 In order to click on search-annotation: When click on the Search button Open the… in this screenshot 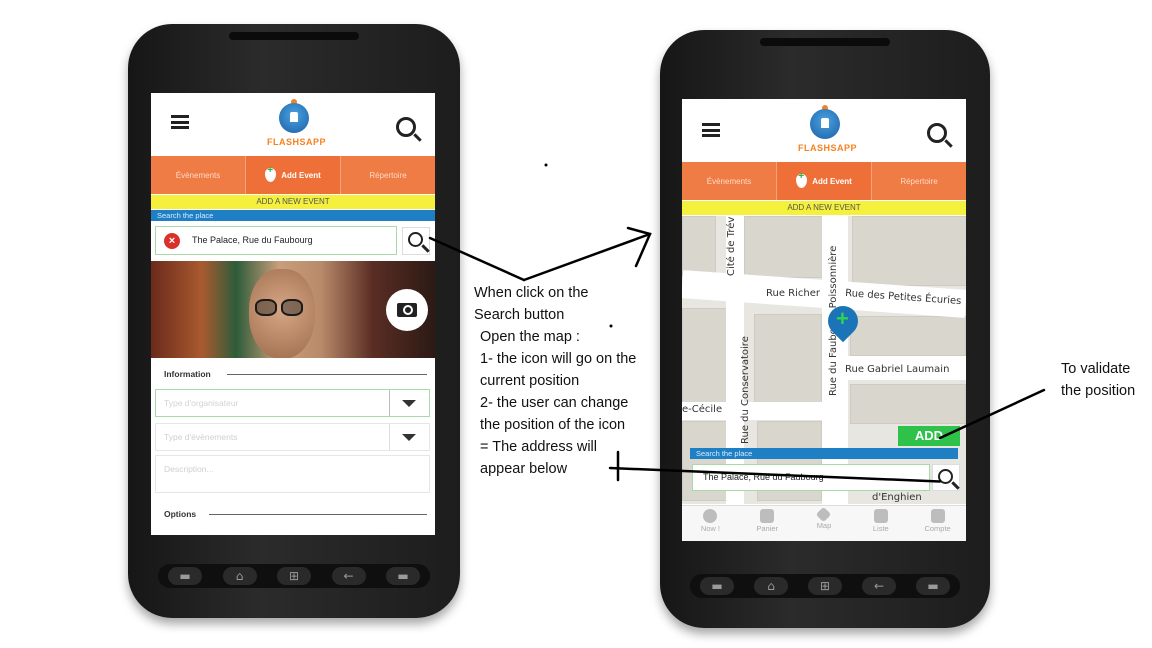, I will do `click(555, 381)`.